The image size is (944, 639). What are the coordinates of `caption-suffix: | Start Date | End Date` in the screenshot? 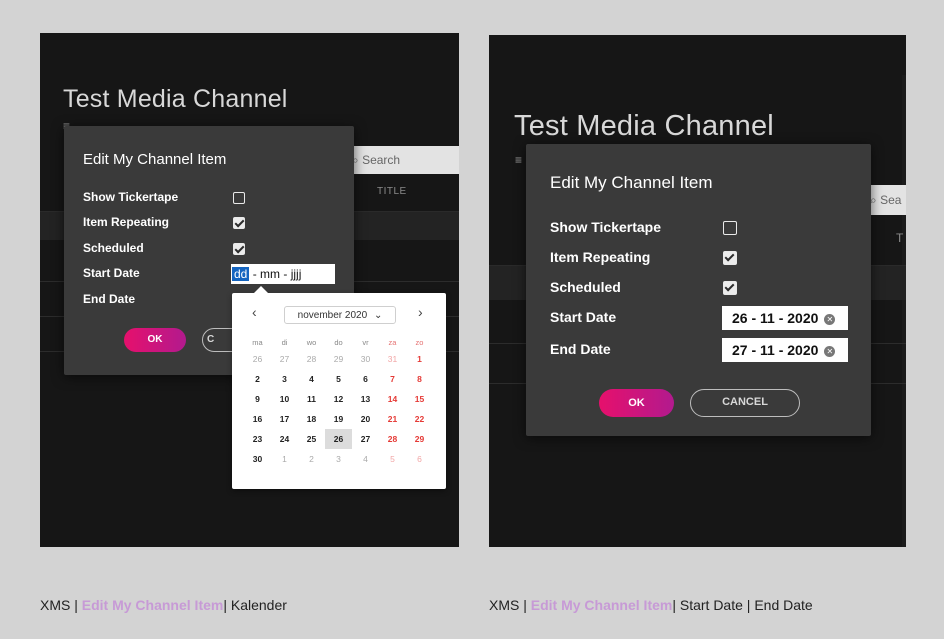 It's located at (742, 605).